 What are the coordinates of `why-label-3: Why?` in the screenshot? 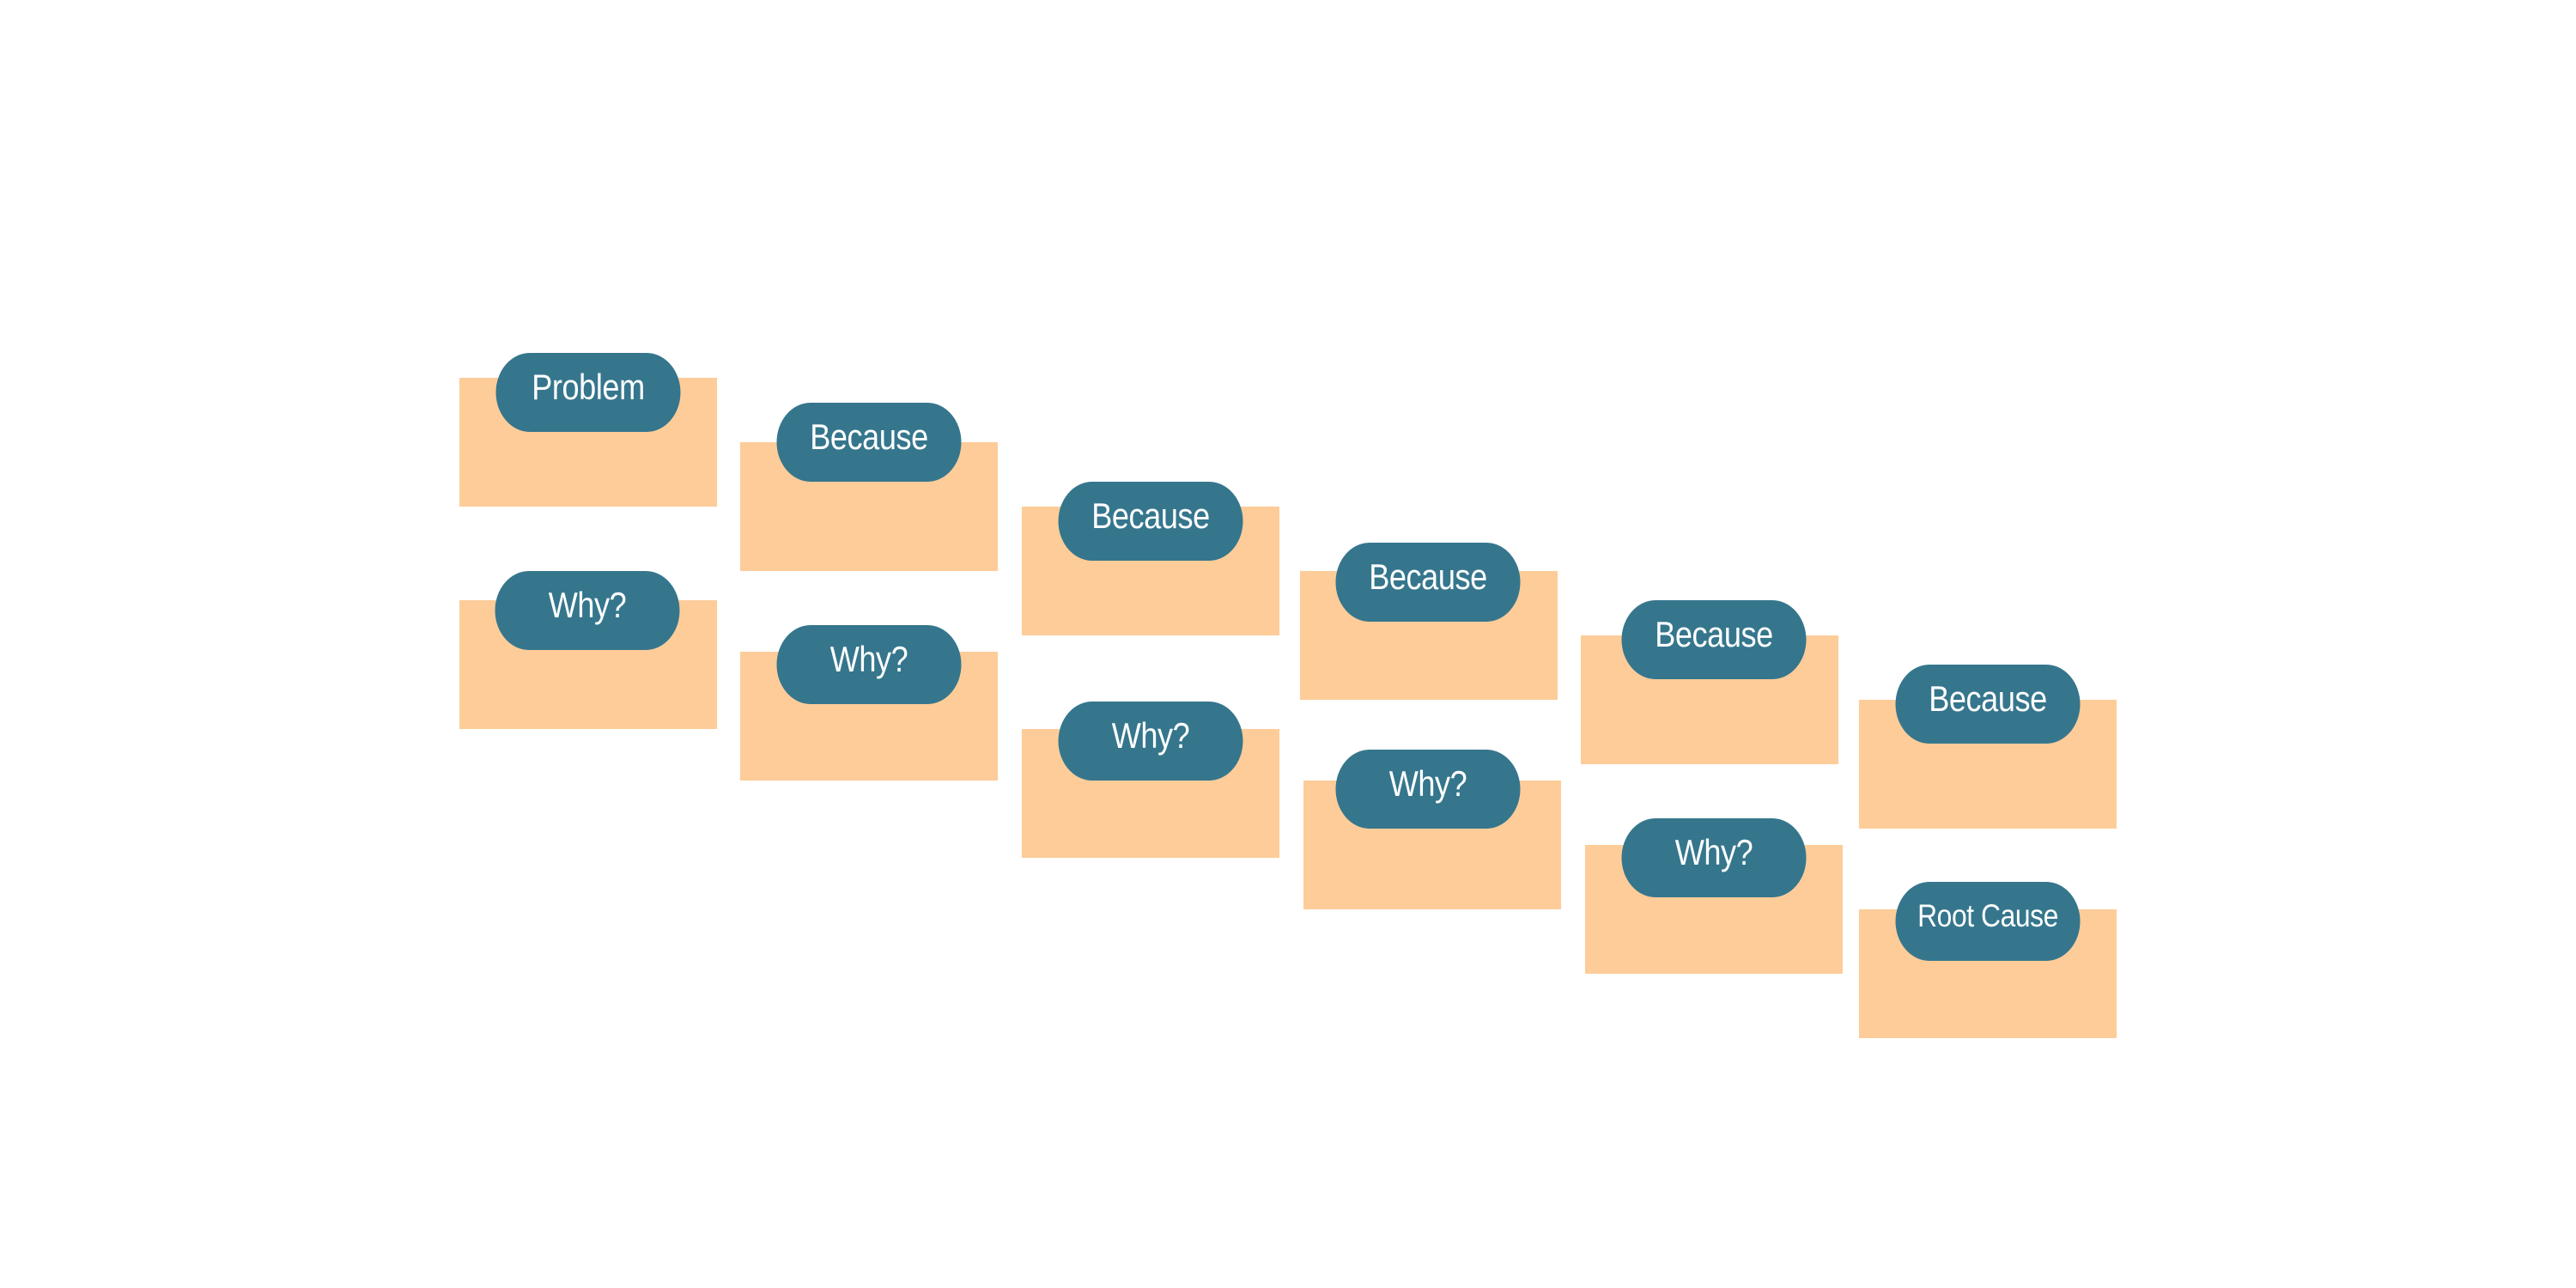 It's located at (1151, 742).